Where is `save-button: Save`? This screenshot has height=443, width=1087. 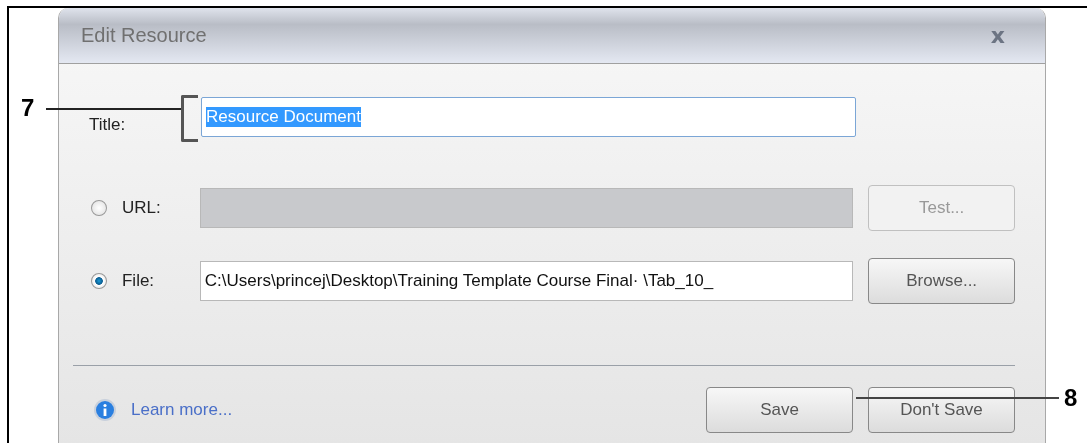
save-button: Save is located at coordinates (779, 410).